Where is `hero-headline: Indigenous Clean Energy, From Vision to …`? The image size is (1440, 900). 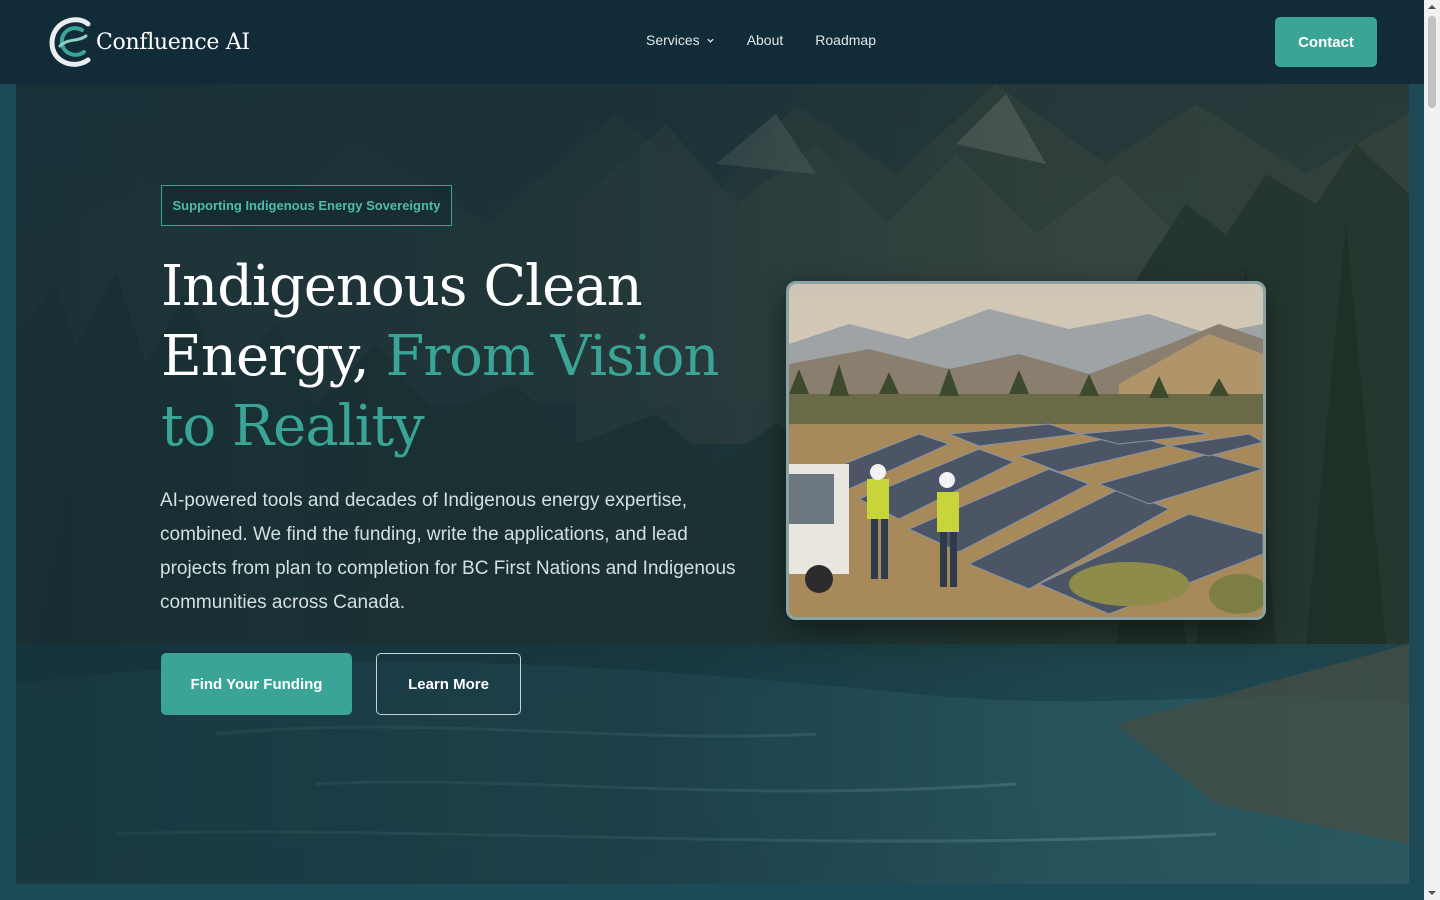 hero-headline: Indigenous Clean Energy, From Vision to … is located at coordinates (461, 357).